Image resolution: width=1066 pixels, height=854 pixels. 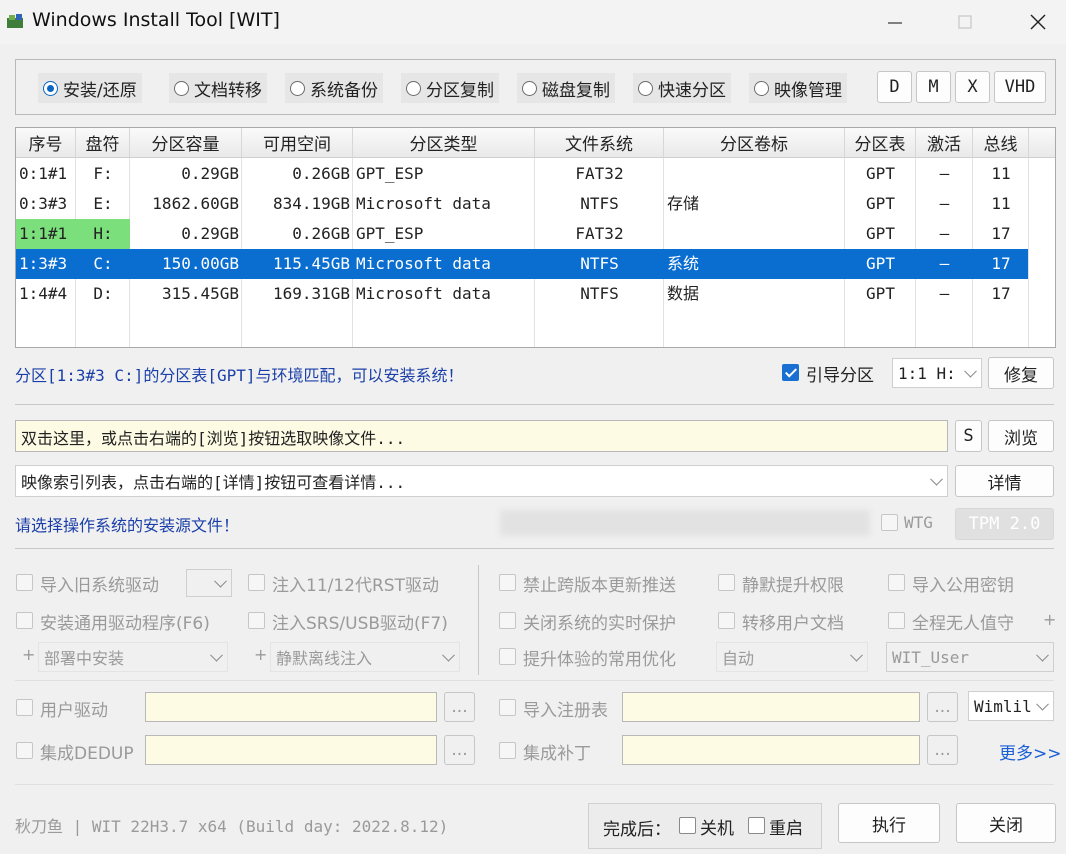 What do you see at coordinates (103, 234) in the screenshot?
I see `cell-drive: H:` at bounding box center [103, 234].